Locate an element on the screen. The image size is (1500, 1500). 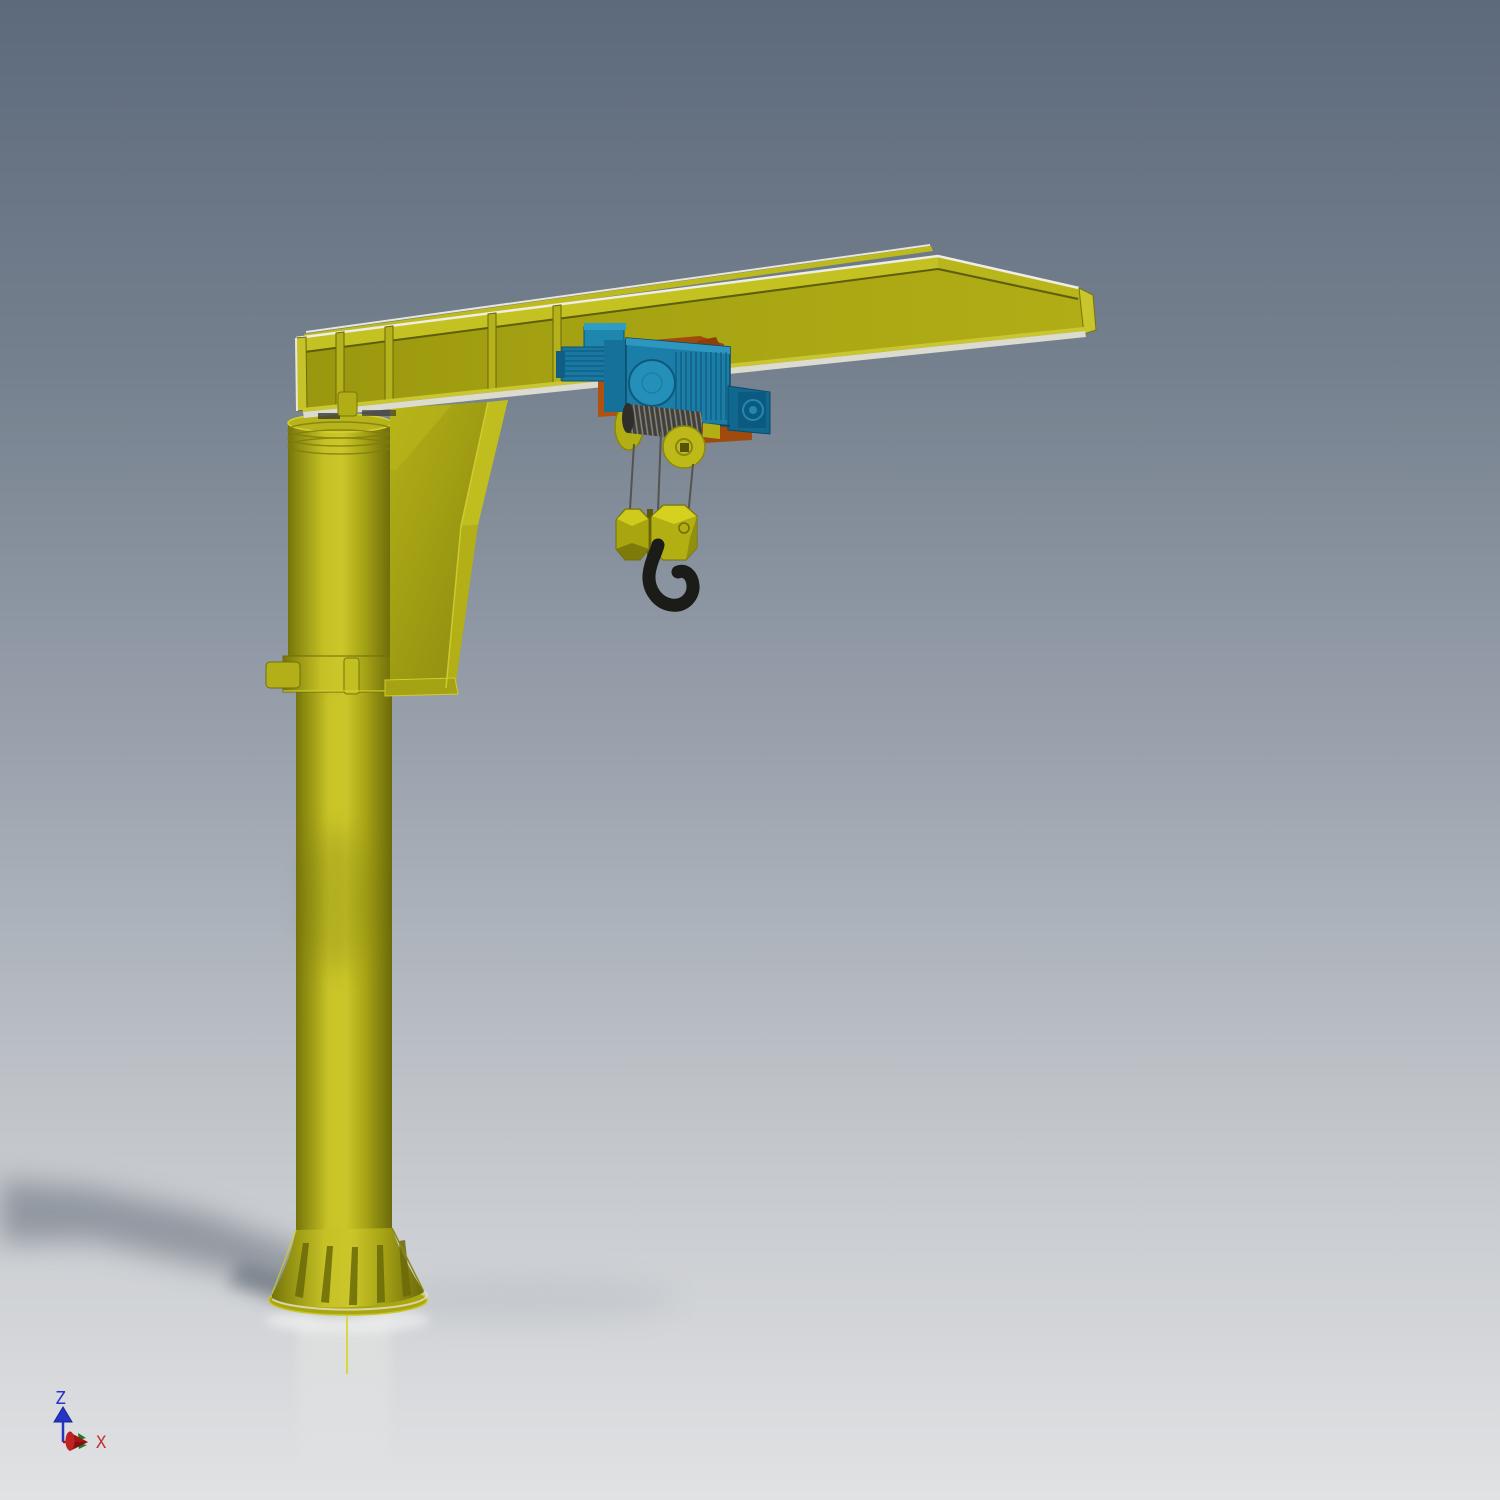
column-shaft is located at coordinates (344, 999).